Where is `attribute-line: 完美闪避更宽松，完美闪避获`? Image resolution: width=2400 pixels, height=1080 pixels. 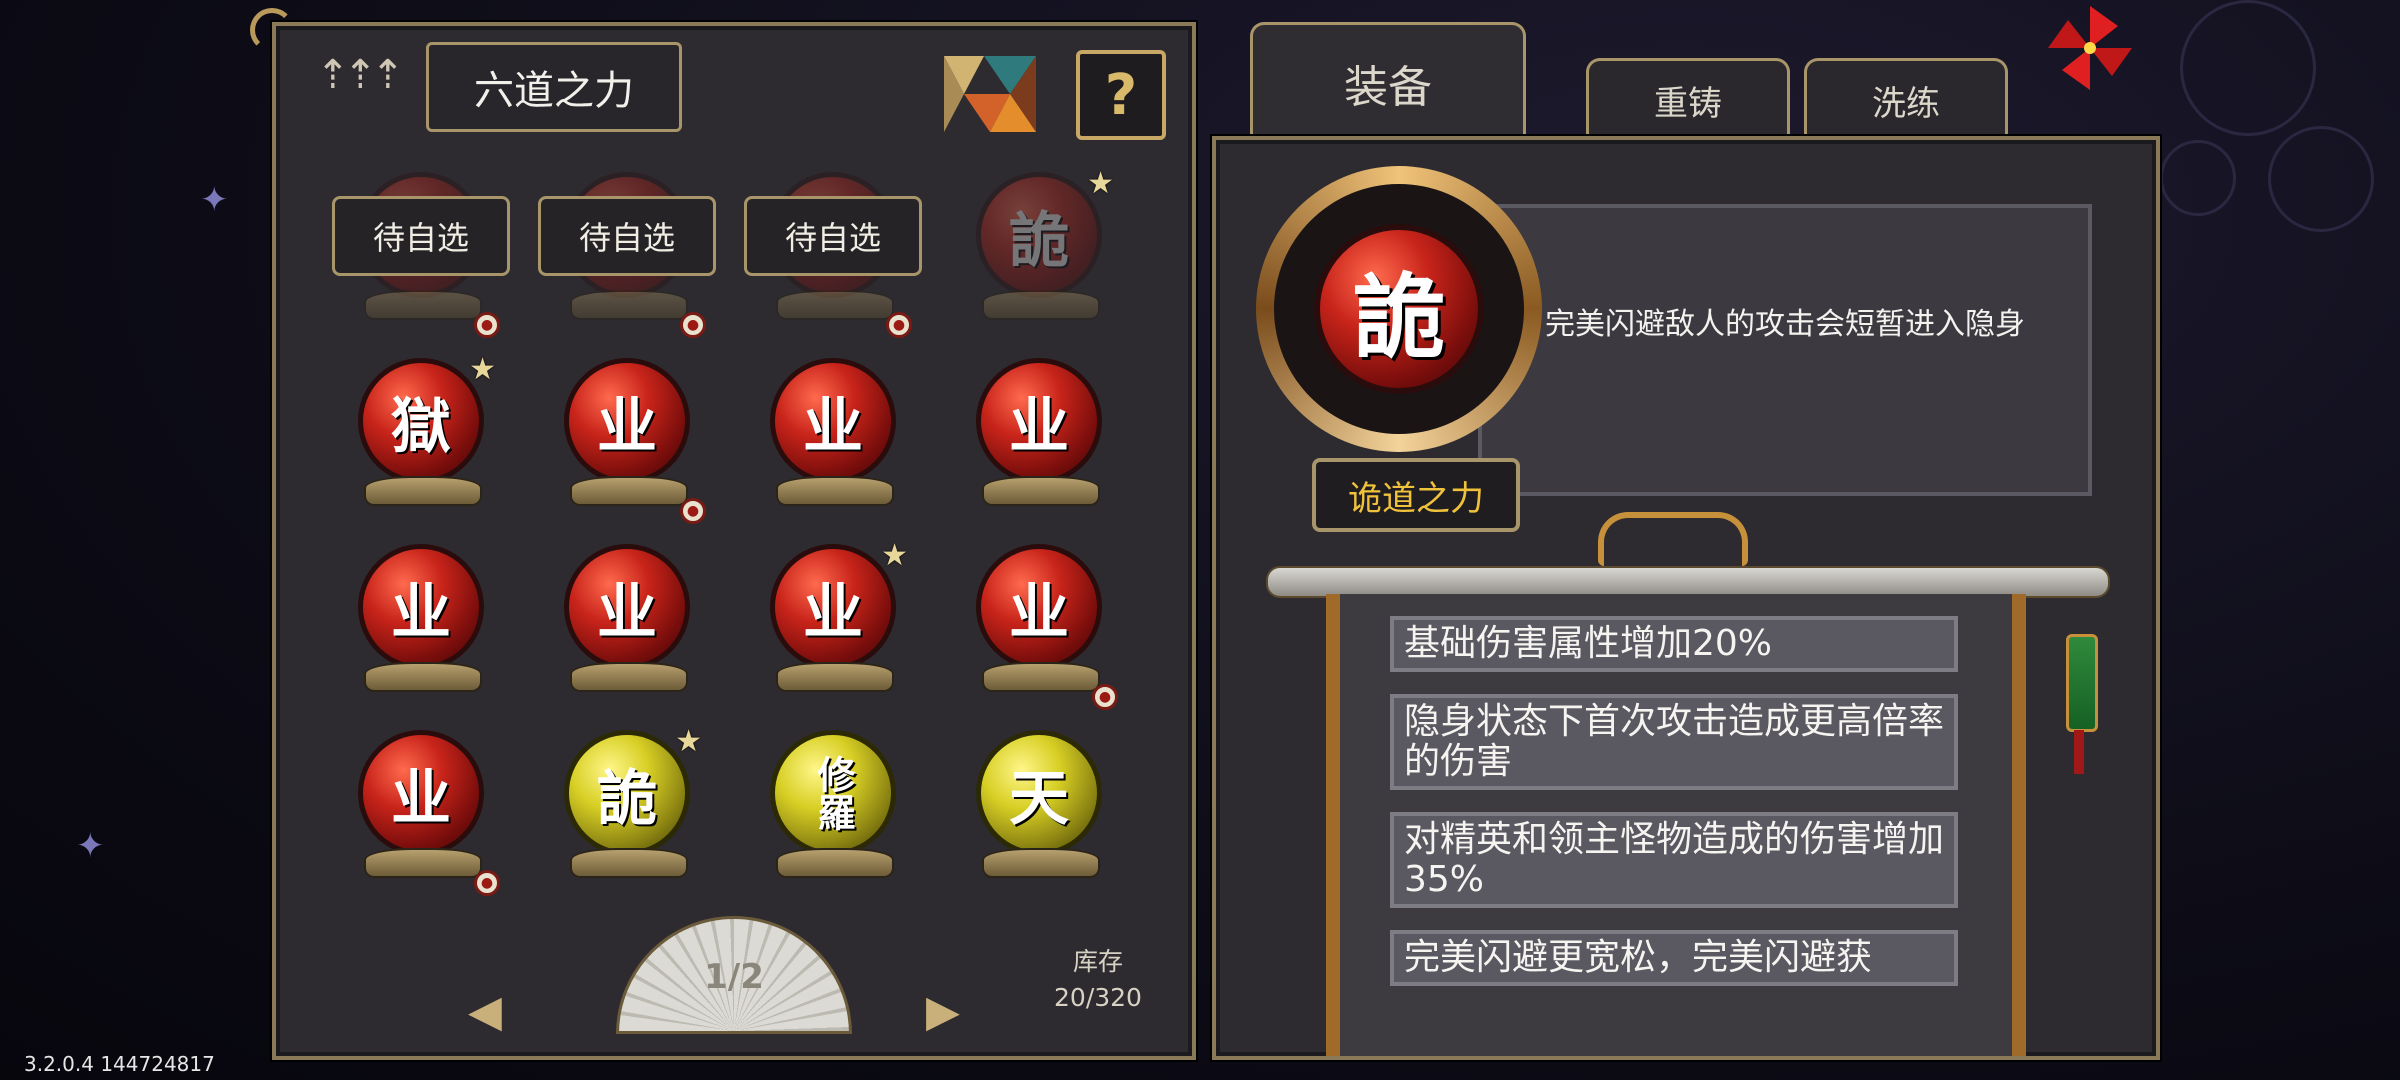 attribute-line: 完美闪避更宽松，完美闪避获 is located at coordinates (1674, 958).